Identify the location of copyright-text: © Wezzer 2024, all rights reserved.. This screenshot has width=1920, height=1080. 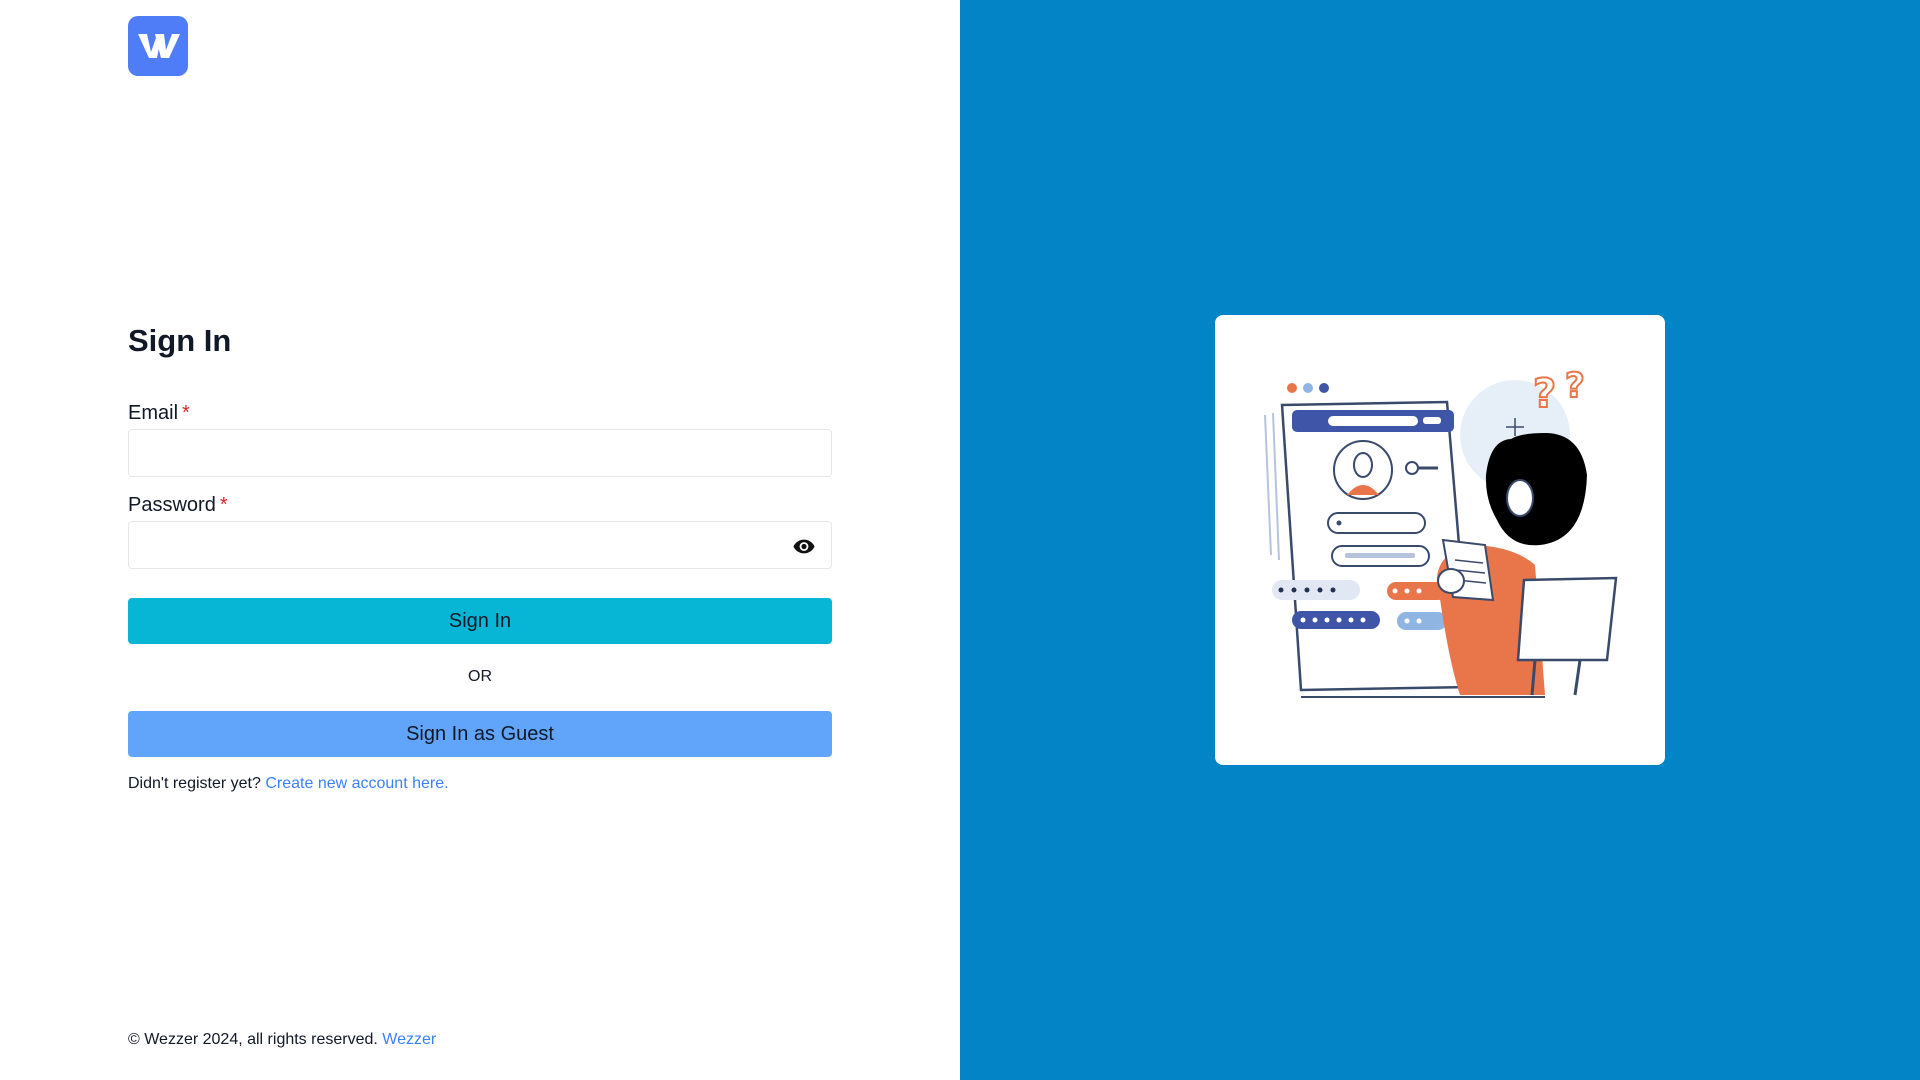
(253, 1039).